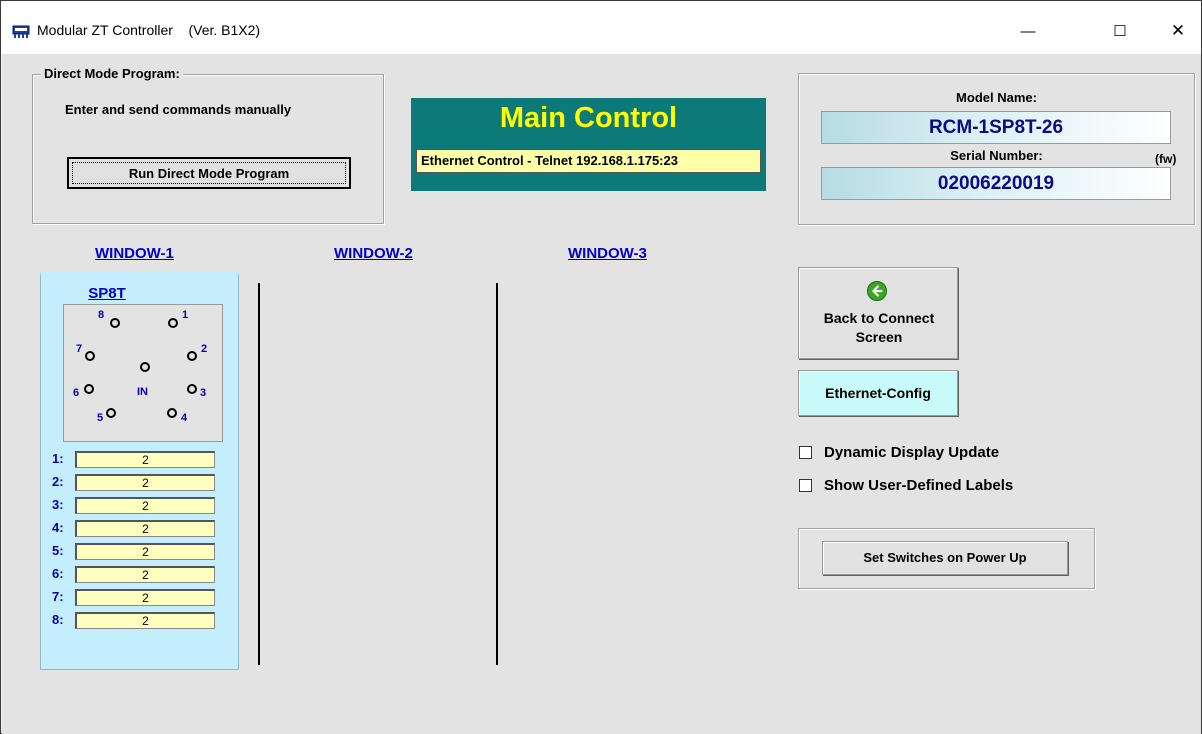 The height and width of the screenshot is (734, 1202). Describe the element at coordinates (203, 393) in the screenshot. I see `port-label-3: 3` at that location.